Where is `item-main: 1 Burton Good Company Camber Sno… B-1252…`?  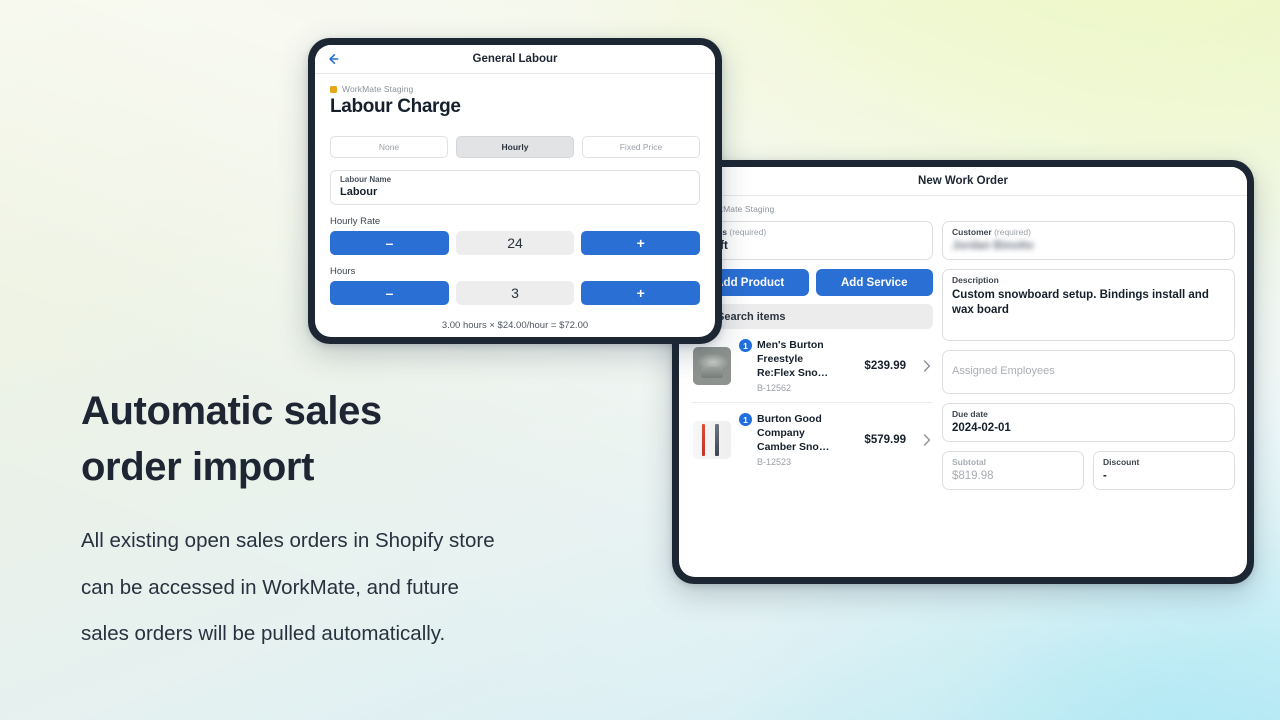 item-main: 1 Burton Good Company Camber Sno… B-1252… is located at coordinates (797, 439).